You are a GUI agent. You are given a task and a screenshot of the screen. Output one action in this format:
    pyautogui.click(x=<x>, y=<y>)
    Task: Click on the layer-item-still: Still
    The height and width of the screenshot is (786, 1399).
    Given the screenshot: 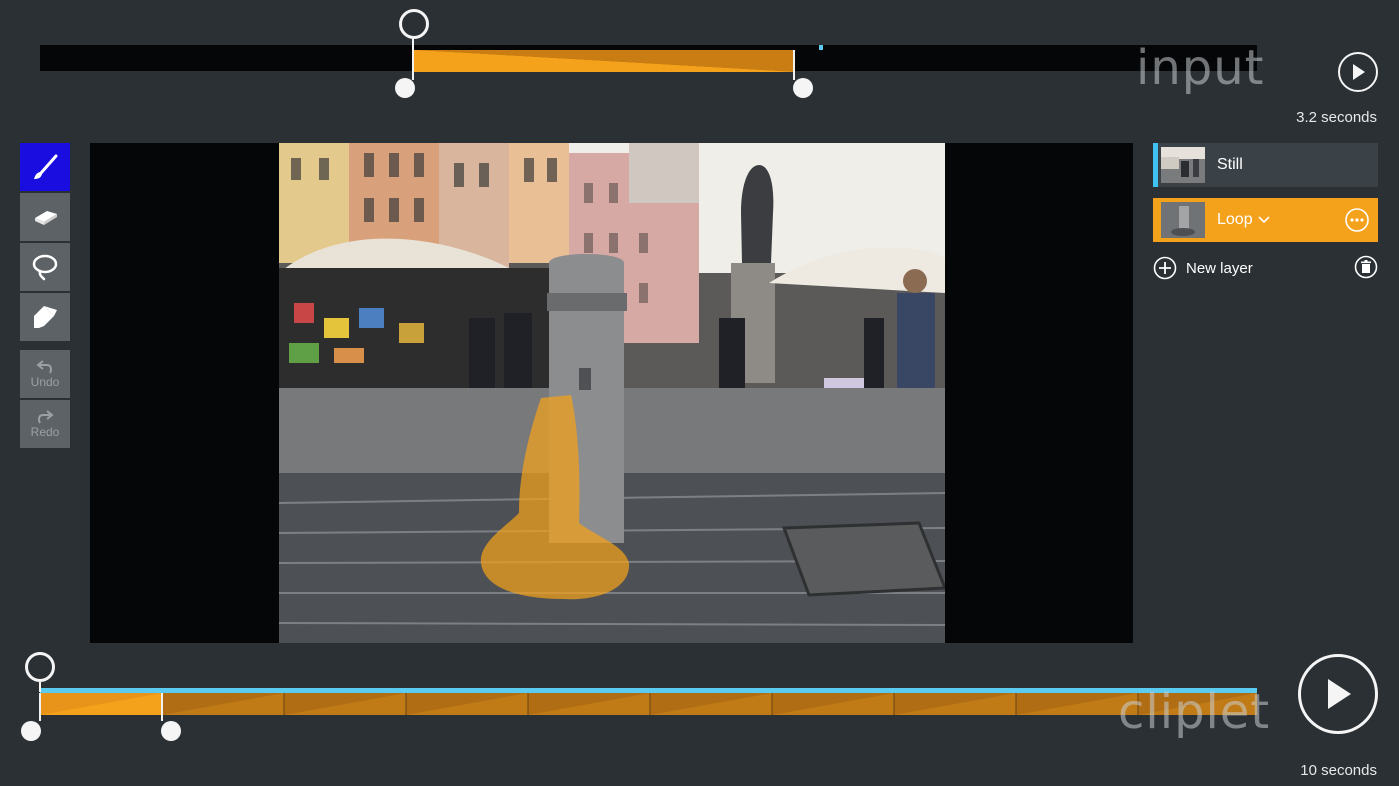 What is the action you would take?
    pyautogui.click(x=1265, y=165)
    